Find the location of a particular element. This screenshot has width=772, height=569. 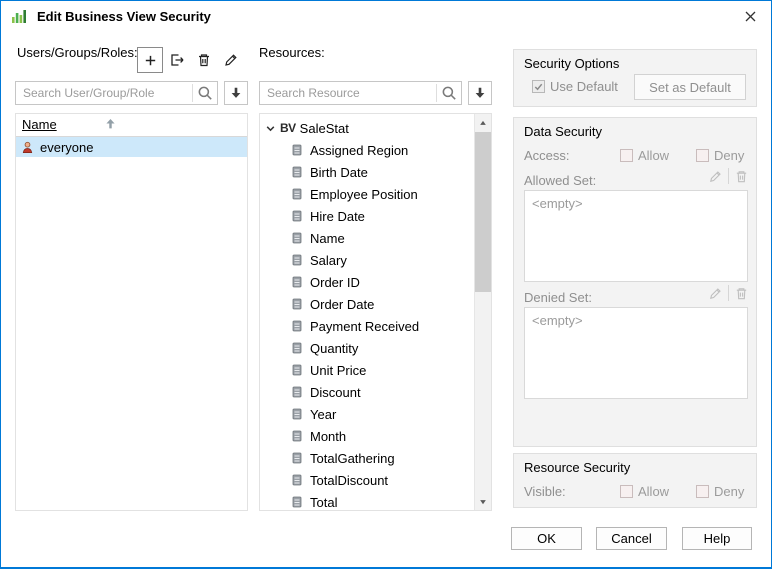

tree-item: Order Date is located at coordinates (367, 304).